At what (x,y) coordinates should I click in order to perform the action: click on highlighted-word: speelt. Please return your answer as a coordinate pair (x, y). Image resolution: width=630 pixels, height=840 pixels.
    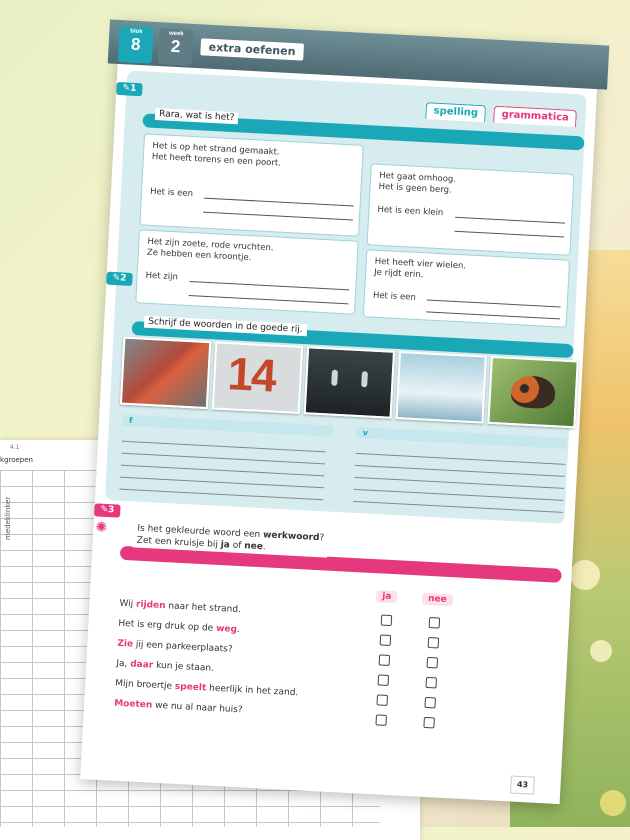
    Looking at the image, I should click on (190, 687).